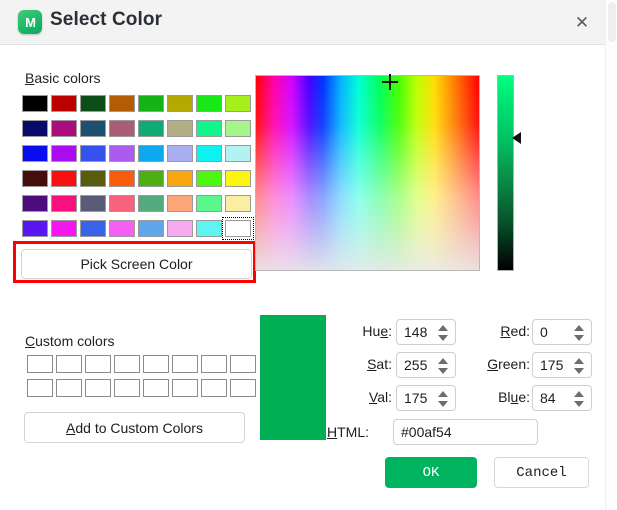 The height and width of the screenshot is (510, 617). I want to click on rgb-field-row: Blue: 84, so click(308, 398).